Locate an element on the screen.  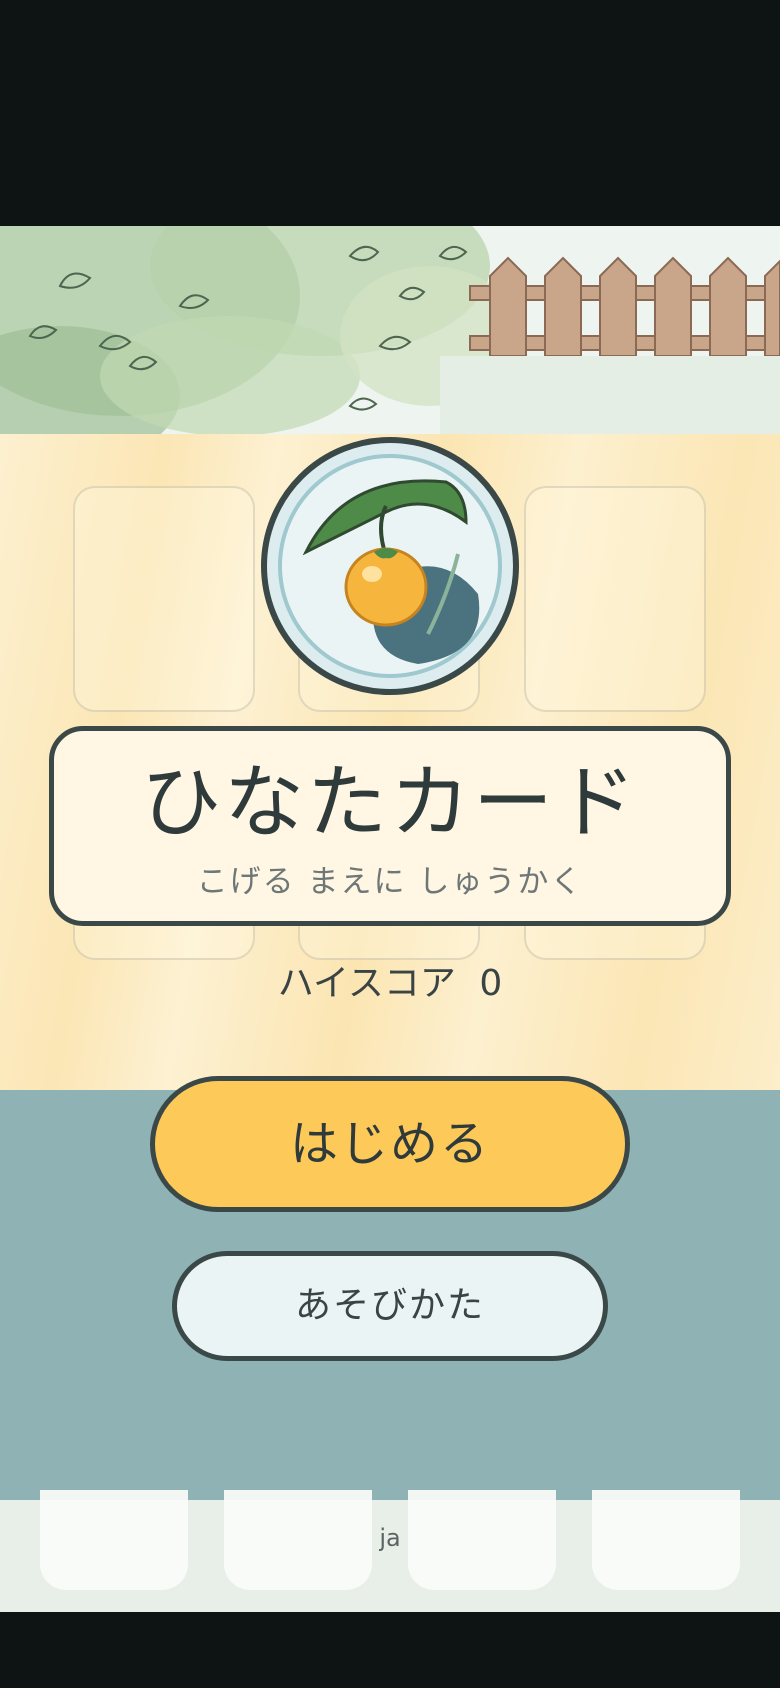
game-title: ひなたカード is located at coordinates (390, 802).